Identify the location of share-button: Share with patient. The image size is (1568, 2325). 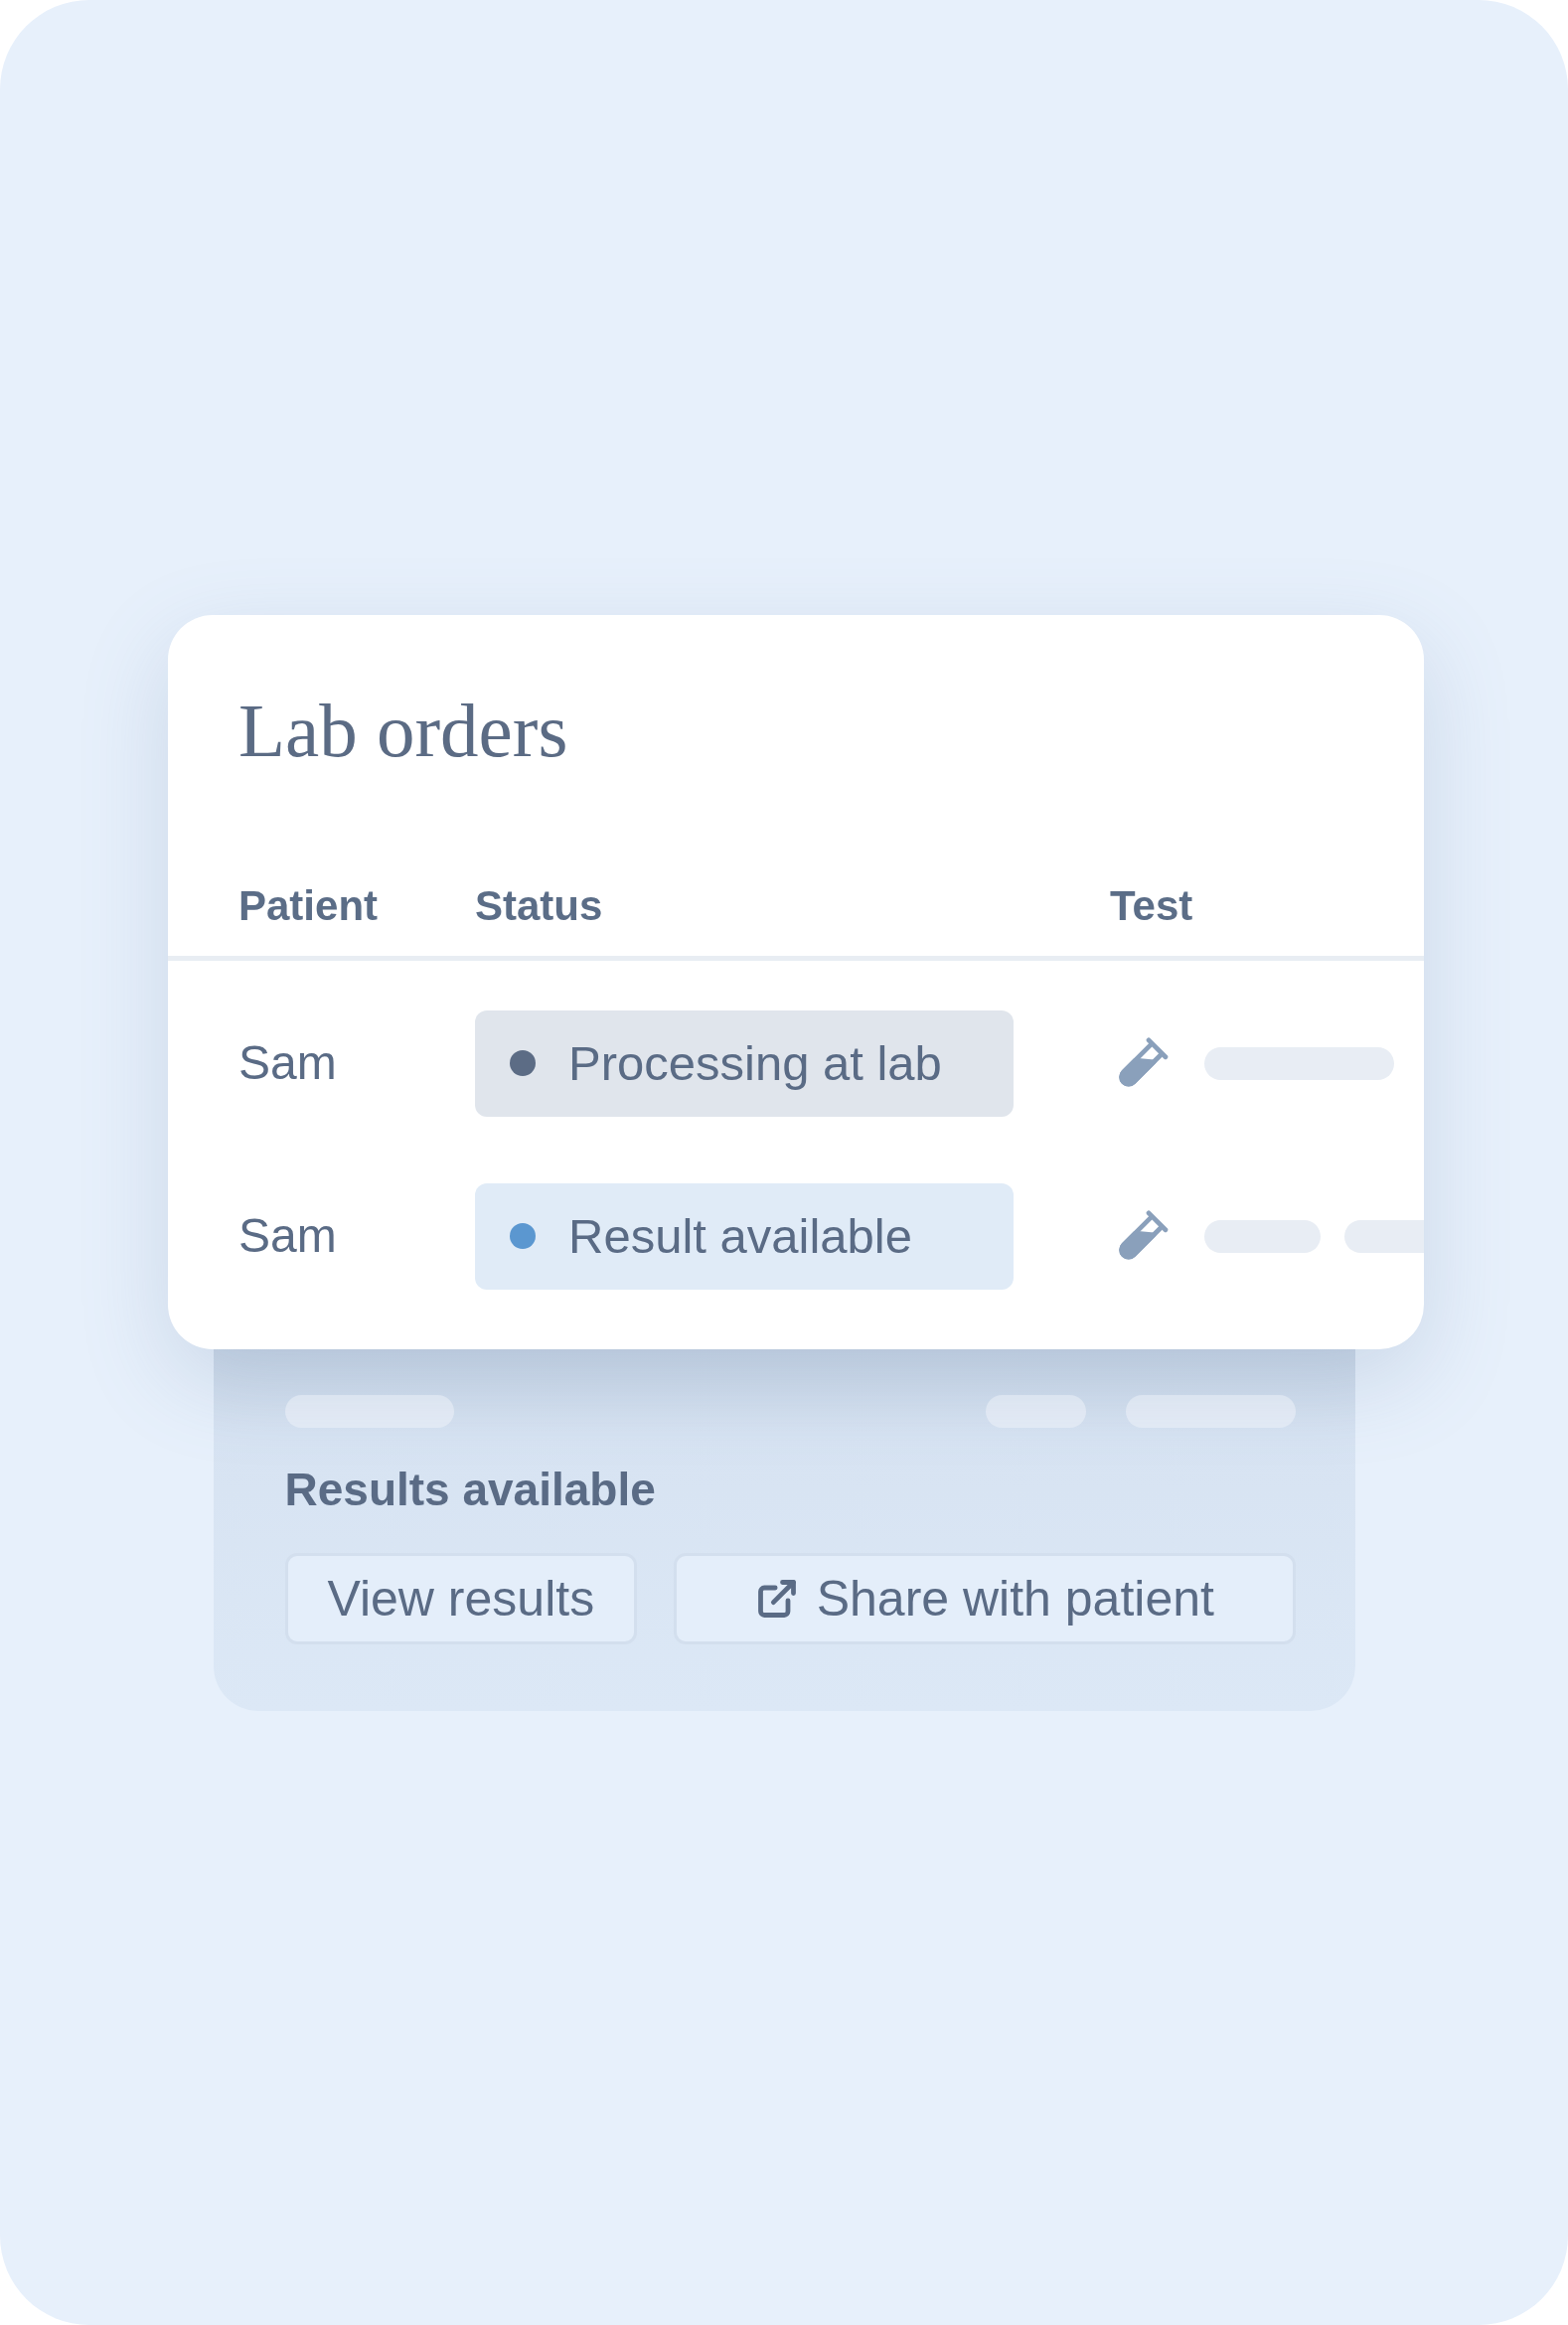
(985, 1598).